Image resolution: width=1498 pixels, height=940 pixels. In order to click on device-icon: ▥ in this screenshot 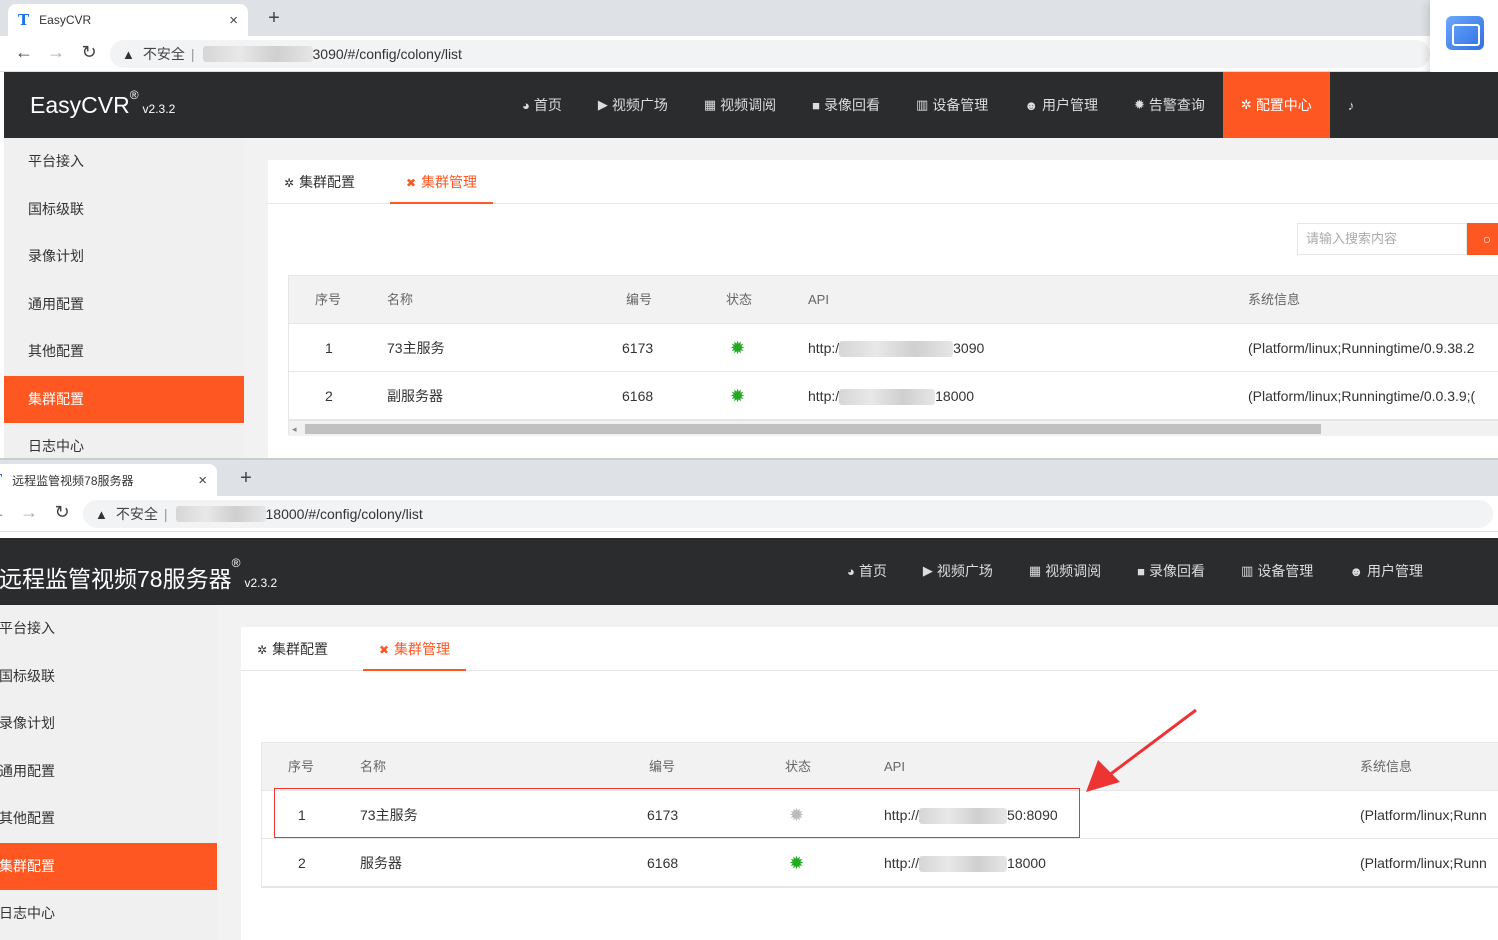, I will do `click(1247, 570)`.